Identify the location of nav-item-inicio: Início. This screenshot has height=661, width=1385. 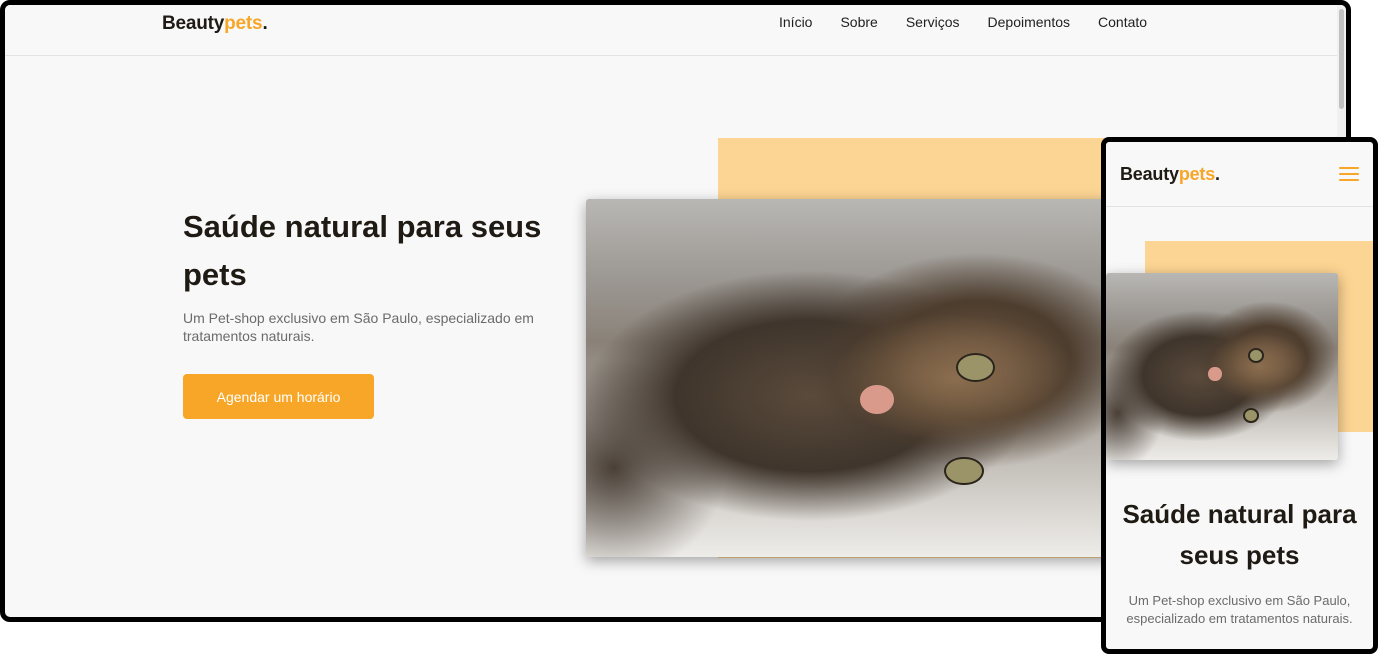
(795, 22).